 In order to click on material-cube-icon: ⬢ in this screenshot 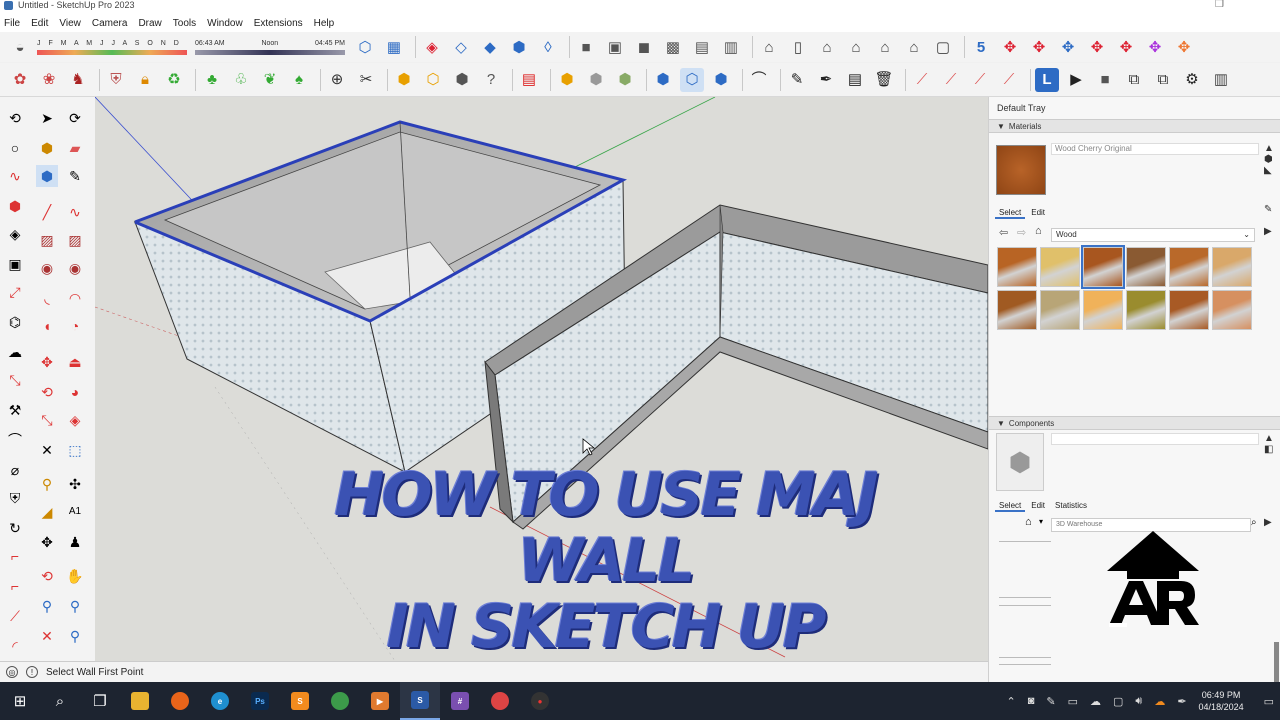, I will do `click(596, 80)`.